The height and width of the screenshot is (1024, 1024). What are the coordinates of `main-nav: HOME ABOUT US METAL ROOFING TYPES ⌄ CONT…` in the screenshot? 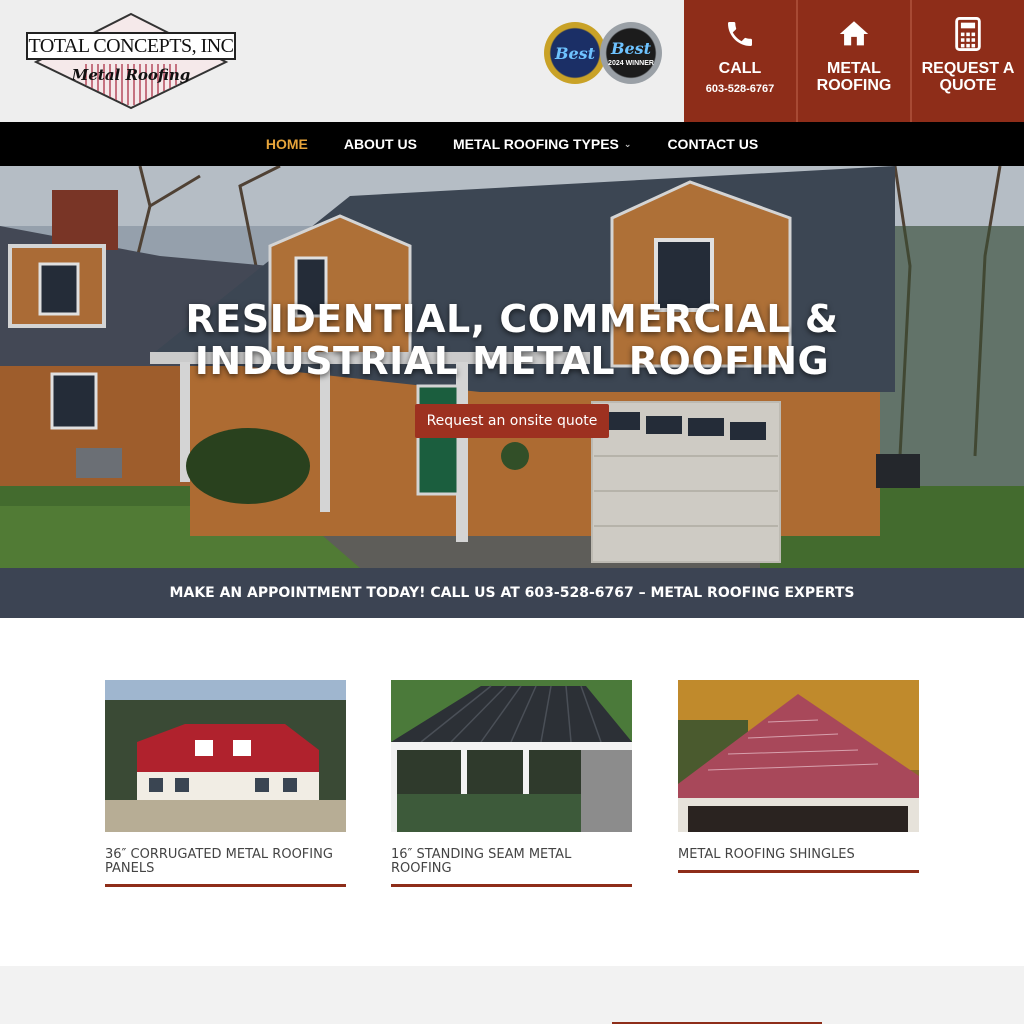 It's located at (512, 144).